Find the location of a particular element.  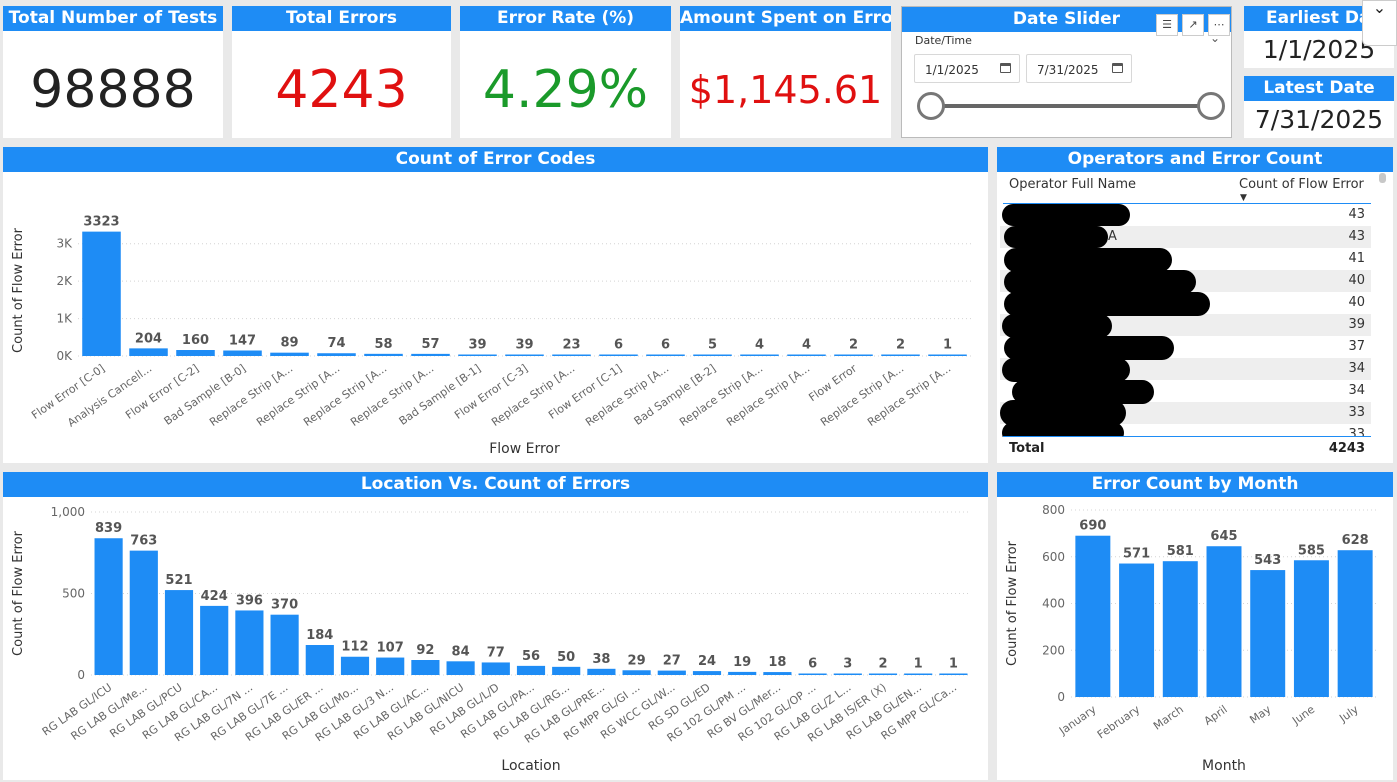

kpi-amount-spent-value: $1,145.61 is located at coordinates (785, 90).